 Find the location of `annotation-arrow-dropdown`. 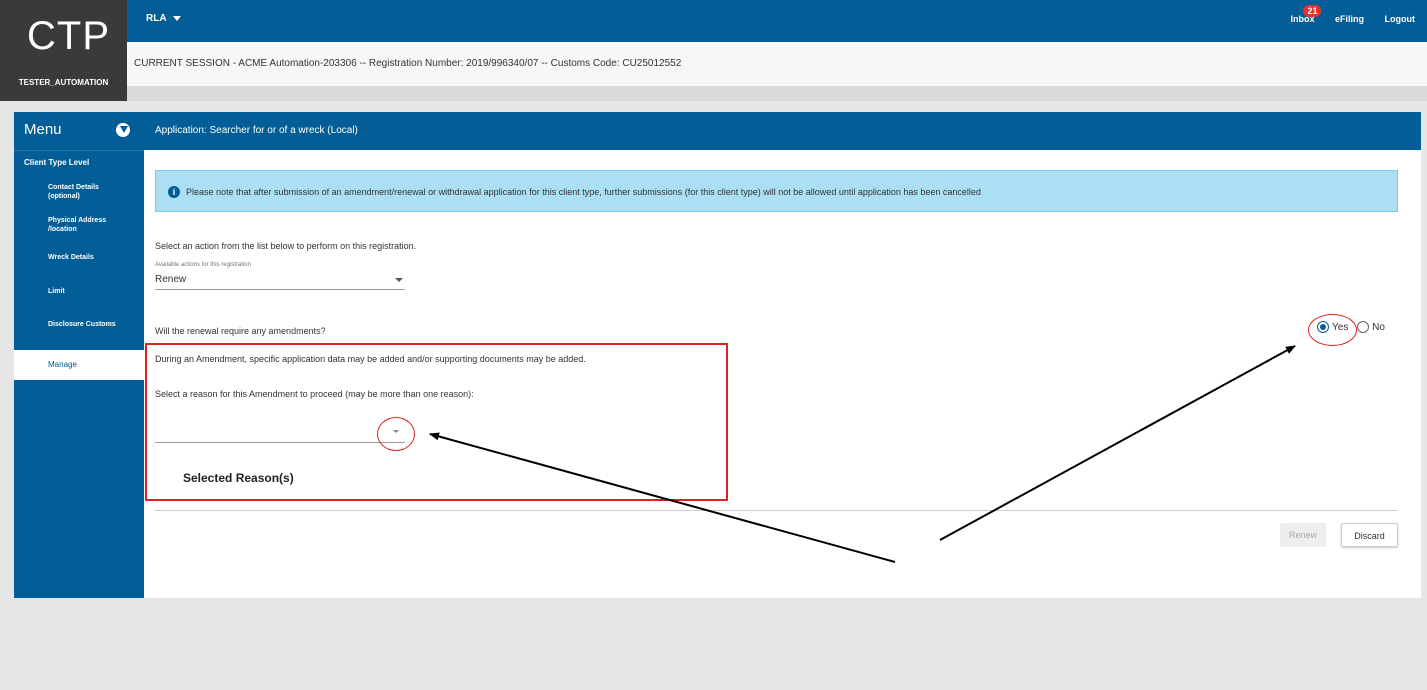

annotation-arrow-dropdown is located at coordinates (662, 497).